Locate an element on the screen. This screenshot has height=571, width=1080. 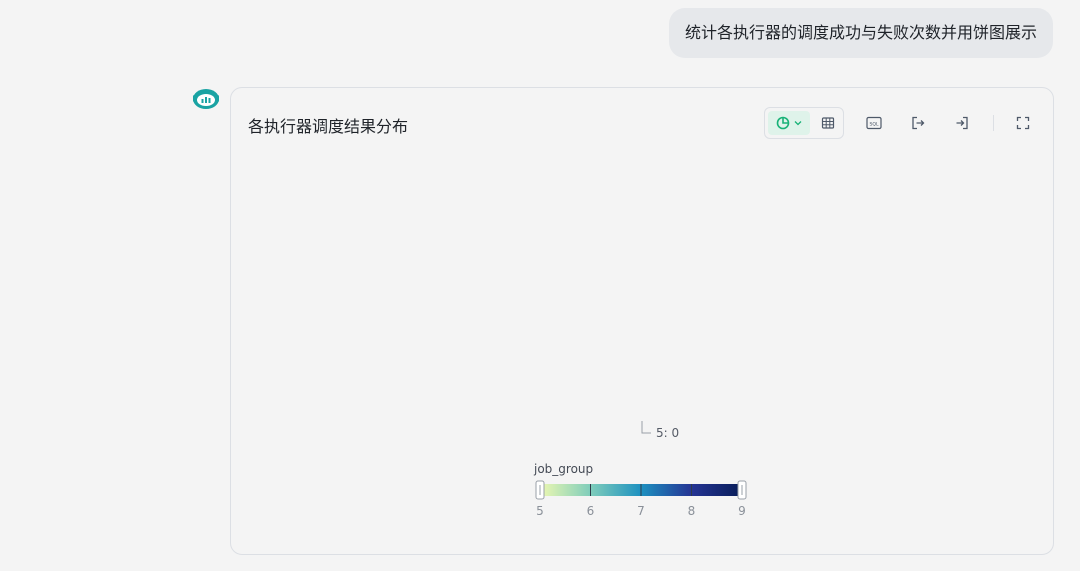
pie-label-line is located at coordinates (646, 427).